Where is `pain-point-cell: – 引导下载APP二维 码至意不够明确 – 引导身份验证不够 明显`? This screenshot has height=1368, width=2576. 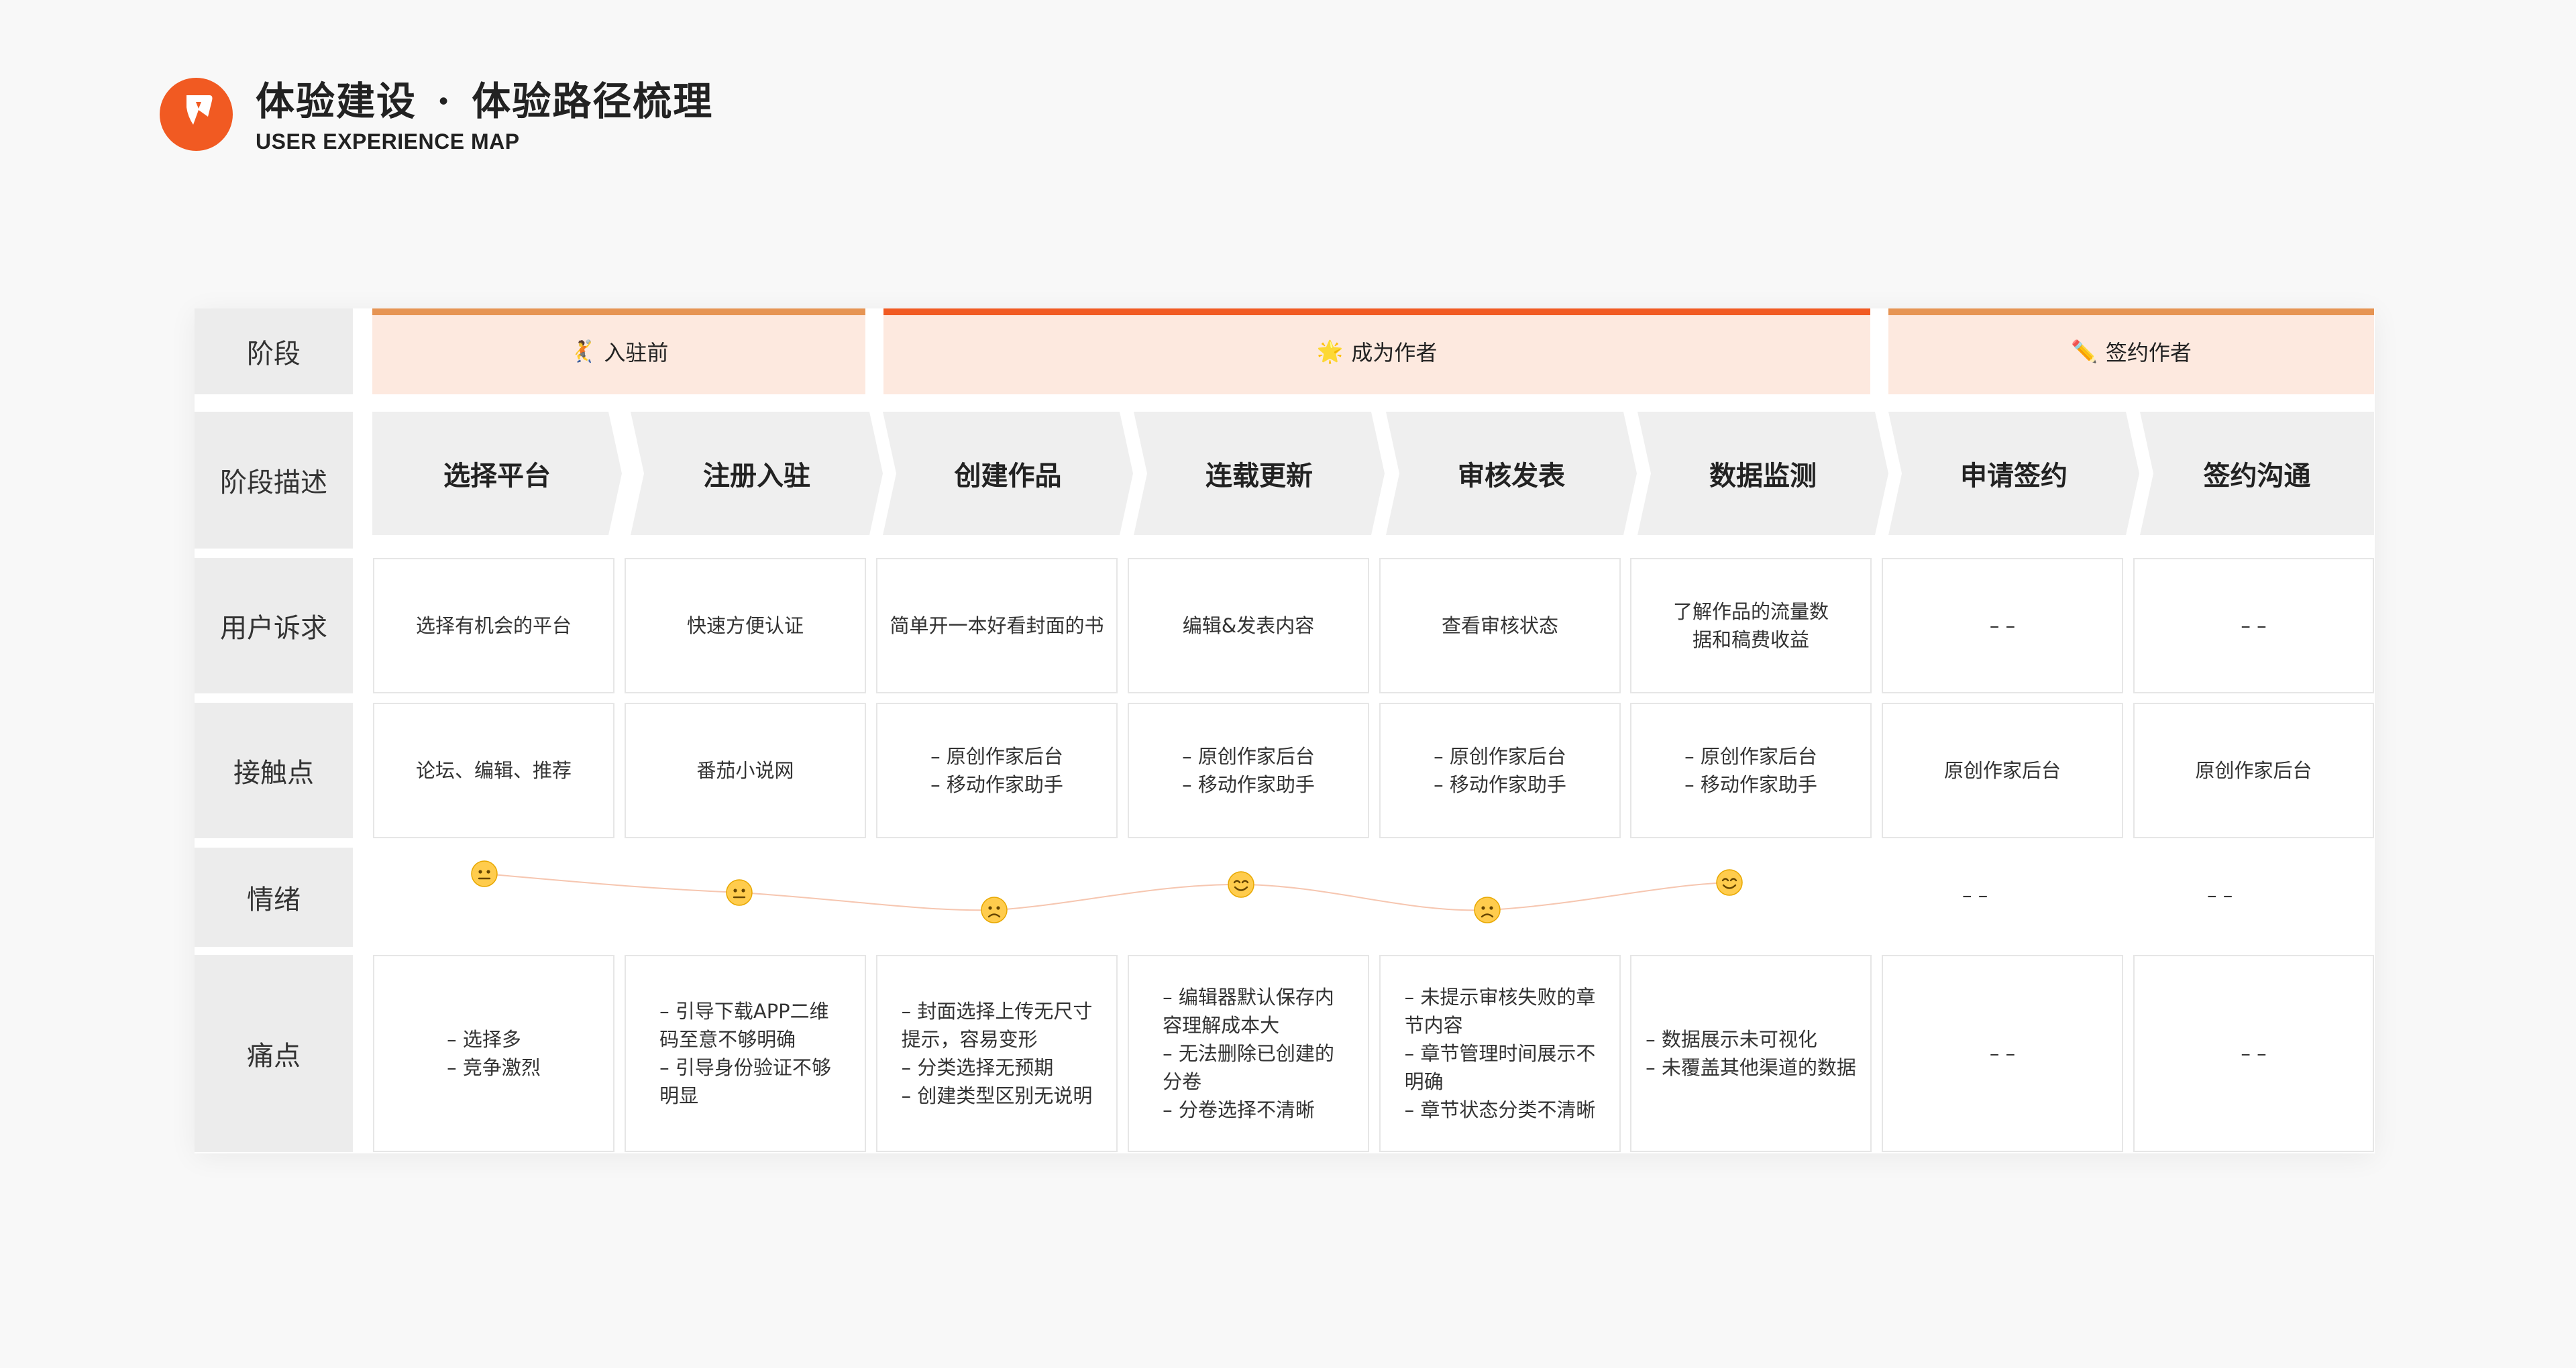 pain-point-cell: – 引导下载APP二维 码至意不够明确 – 引导身份验证不够 明显 is located at coordinates (745, 1053).